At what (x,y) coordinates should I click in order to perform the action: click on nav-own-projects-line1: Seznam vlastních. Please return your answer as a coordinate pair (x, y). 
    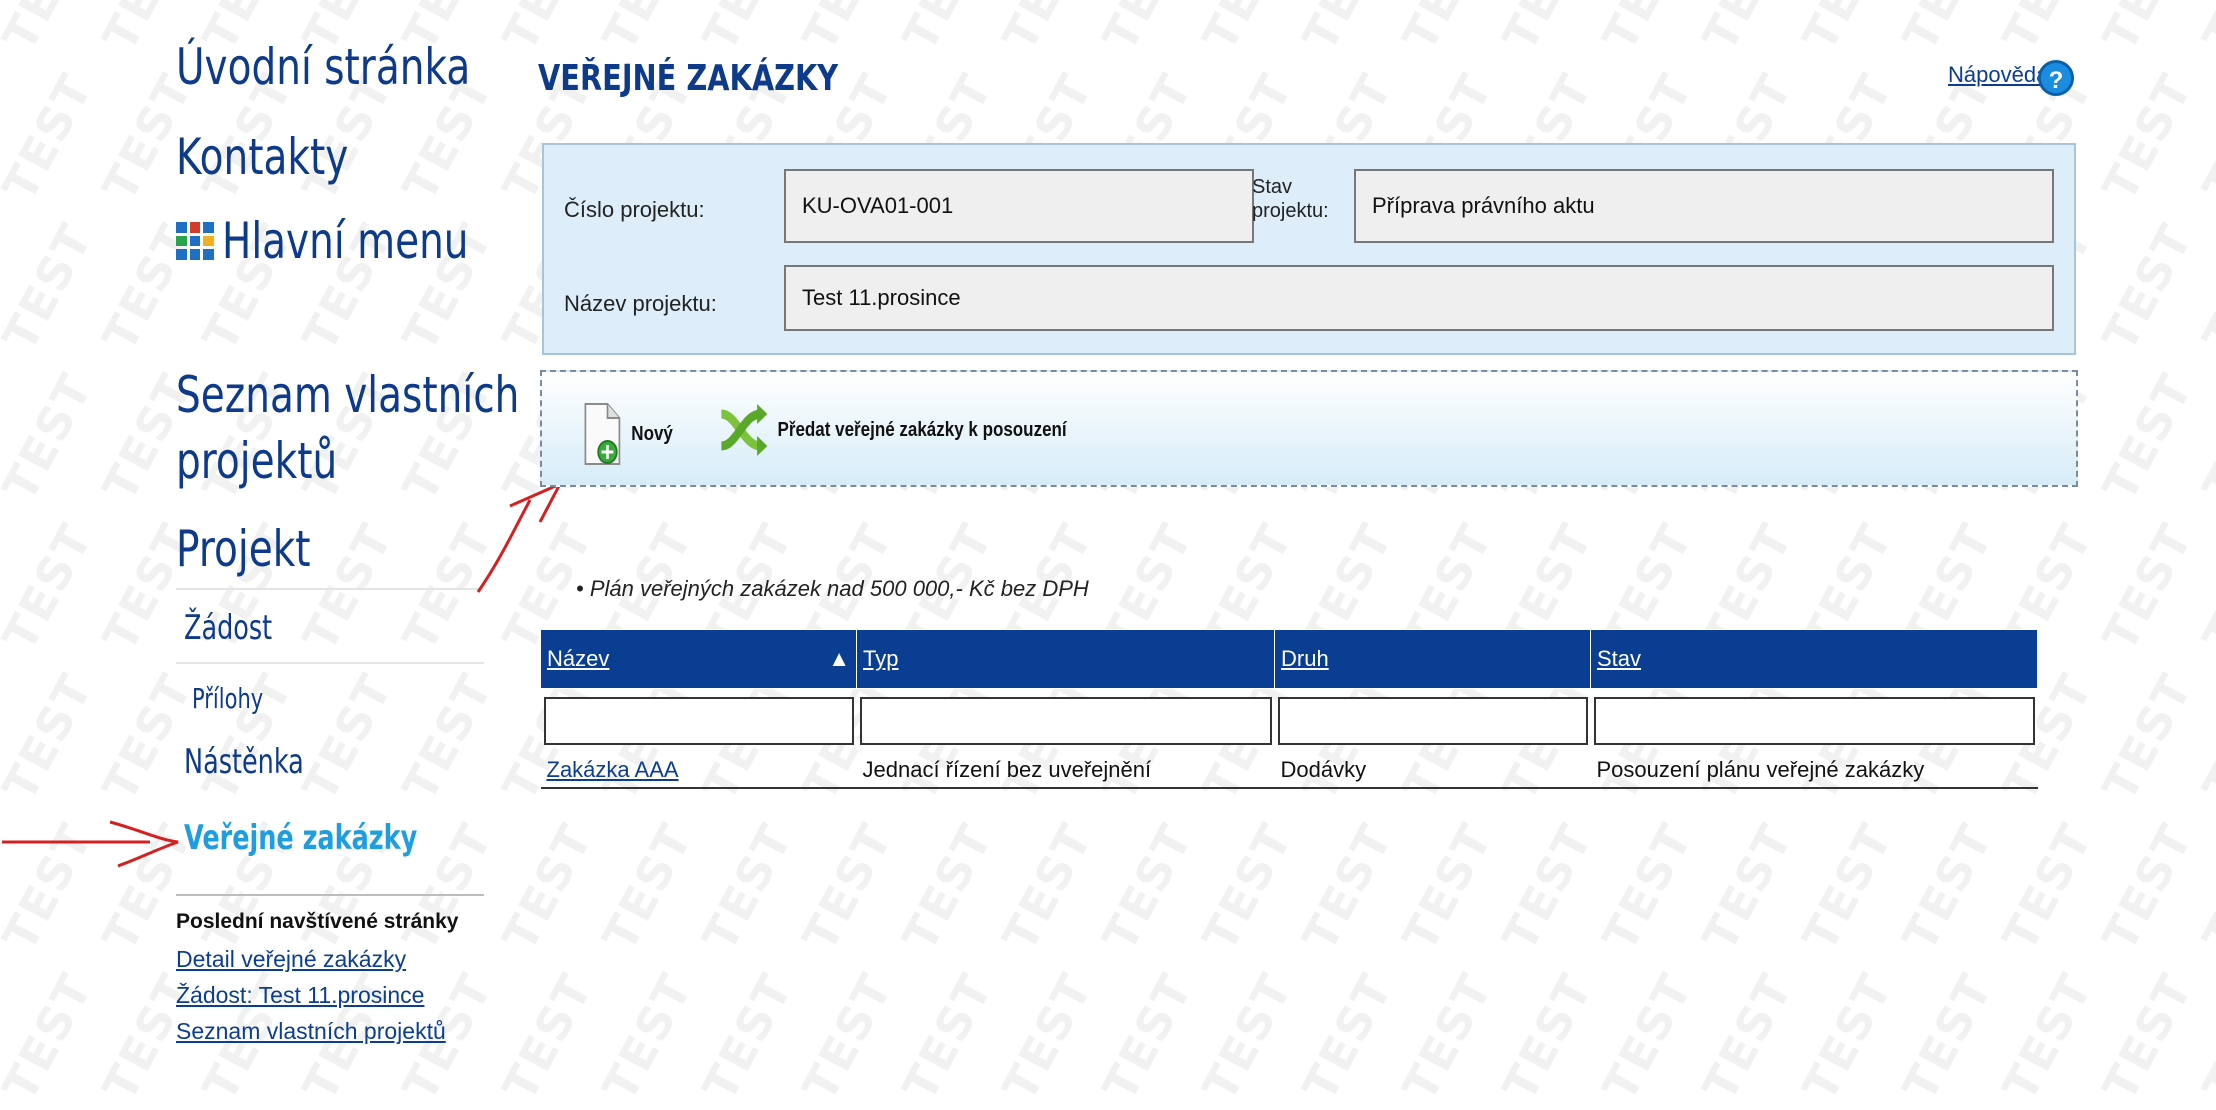
    Looking at the image, I should click on (347, 395).